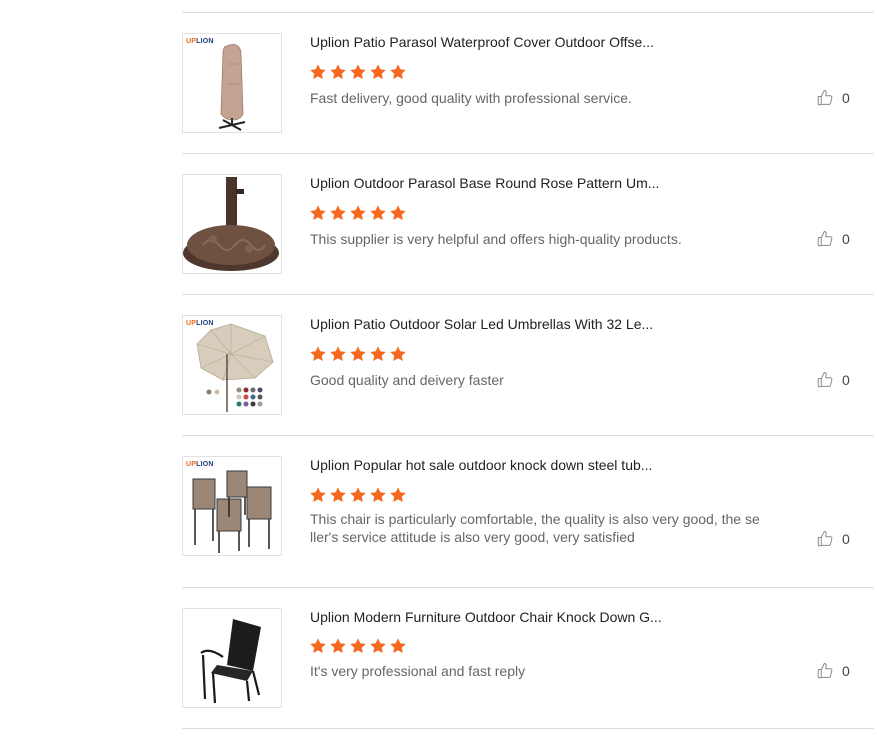 Image resolution: width=877 pixels, height=736 pixels. Describe the element at coordinates (418, 671) in the screenshot. I see `review-comment: It's very professional and fast reply` at that location.